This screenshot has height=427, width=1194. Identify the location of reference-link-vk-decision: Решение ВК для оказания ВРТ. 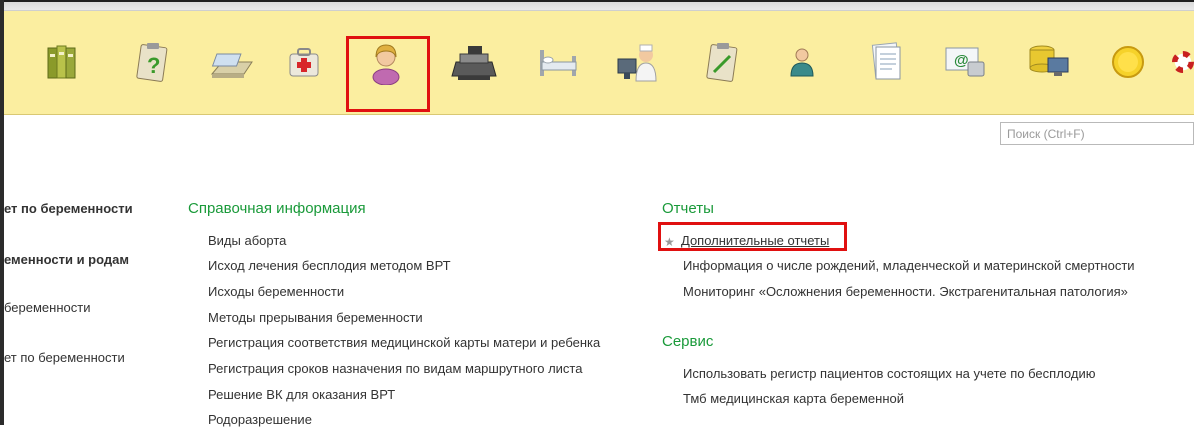
(301, 394).